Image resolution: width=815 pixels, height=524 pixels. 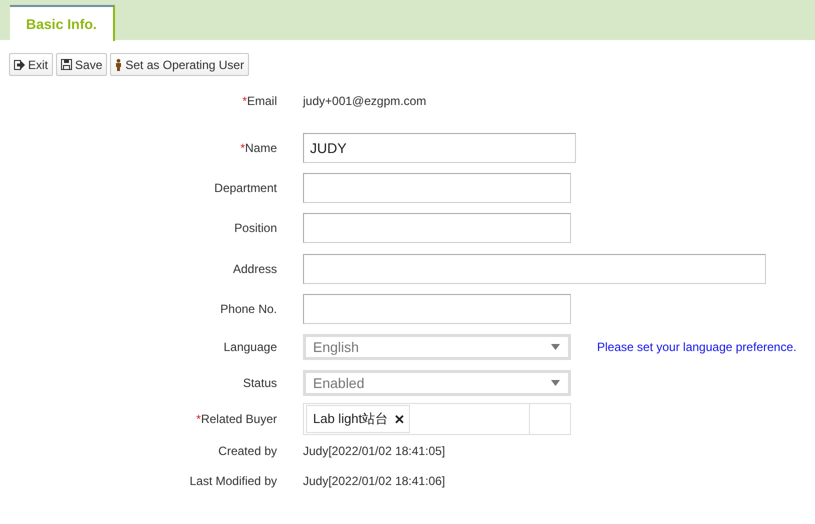 I want to click on field-value: Judy[2022/01/02 18:41:05], so click(x=374, y=451).